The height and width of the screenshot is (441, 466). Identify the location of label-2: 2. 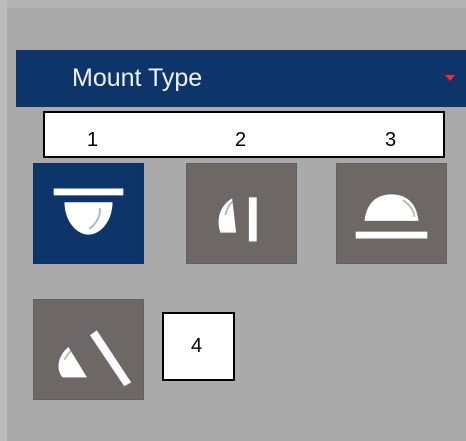
(241, 140).